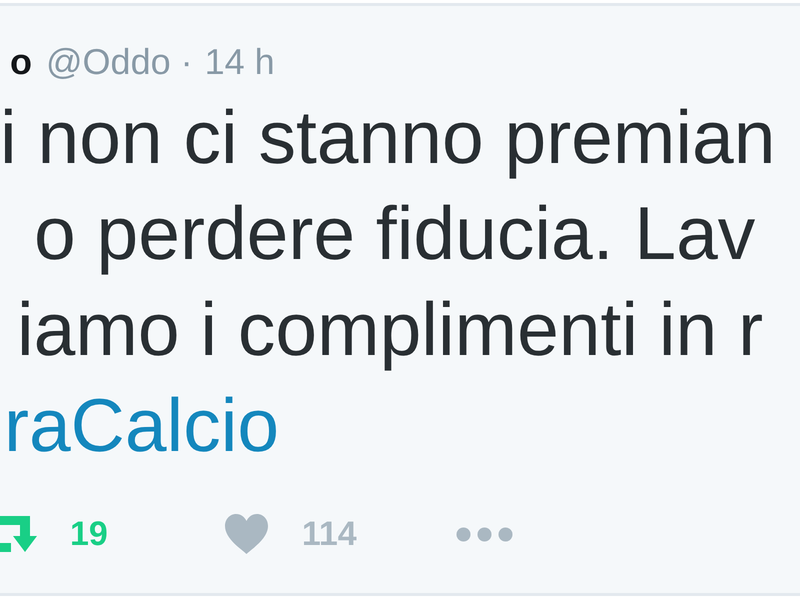  What do you see at coordinates (239, 62) in the screenshot?
I see `timestamp: 14 h` at bounding box center [239, 62].